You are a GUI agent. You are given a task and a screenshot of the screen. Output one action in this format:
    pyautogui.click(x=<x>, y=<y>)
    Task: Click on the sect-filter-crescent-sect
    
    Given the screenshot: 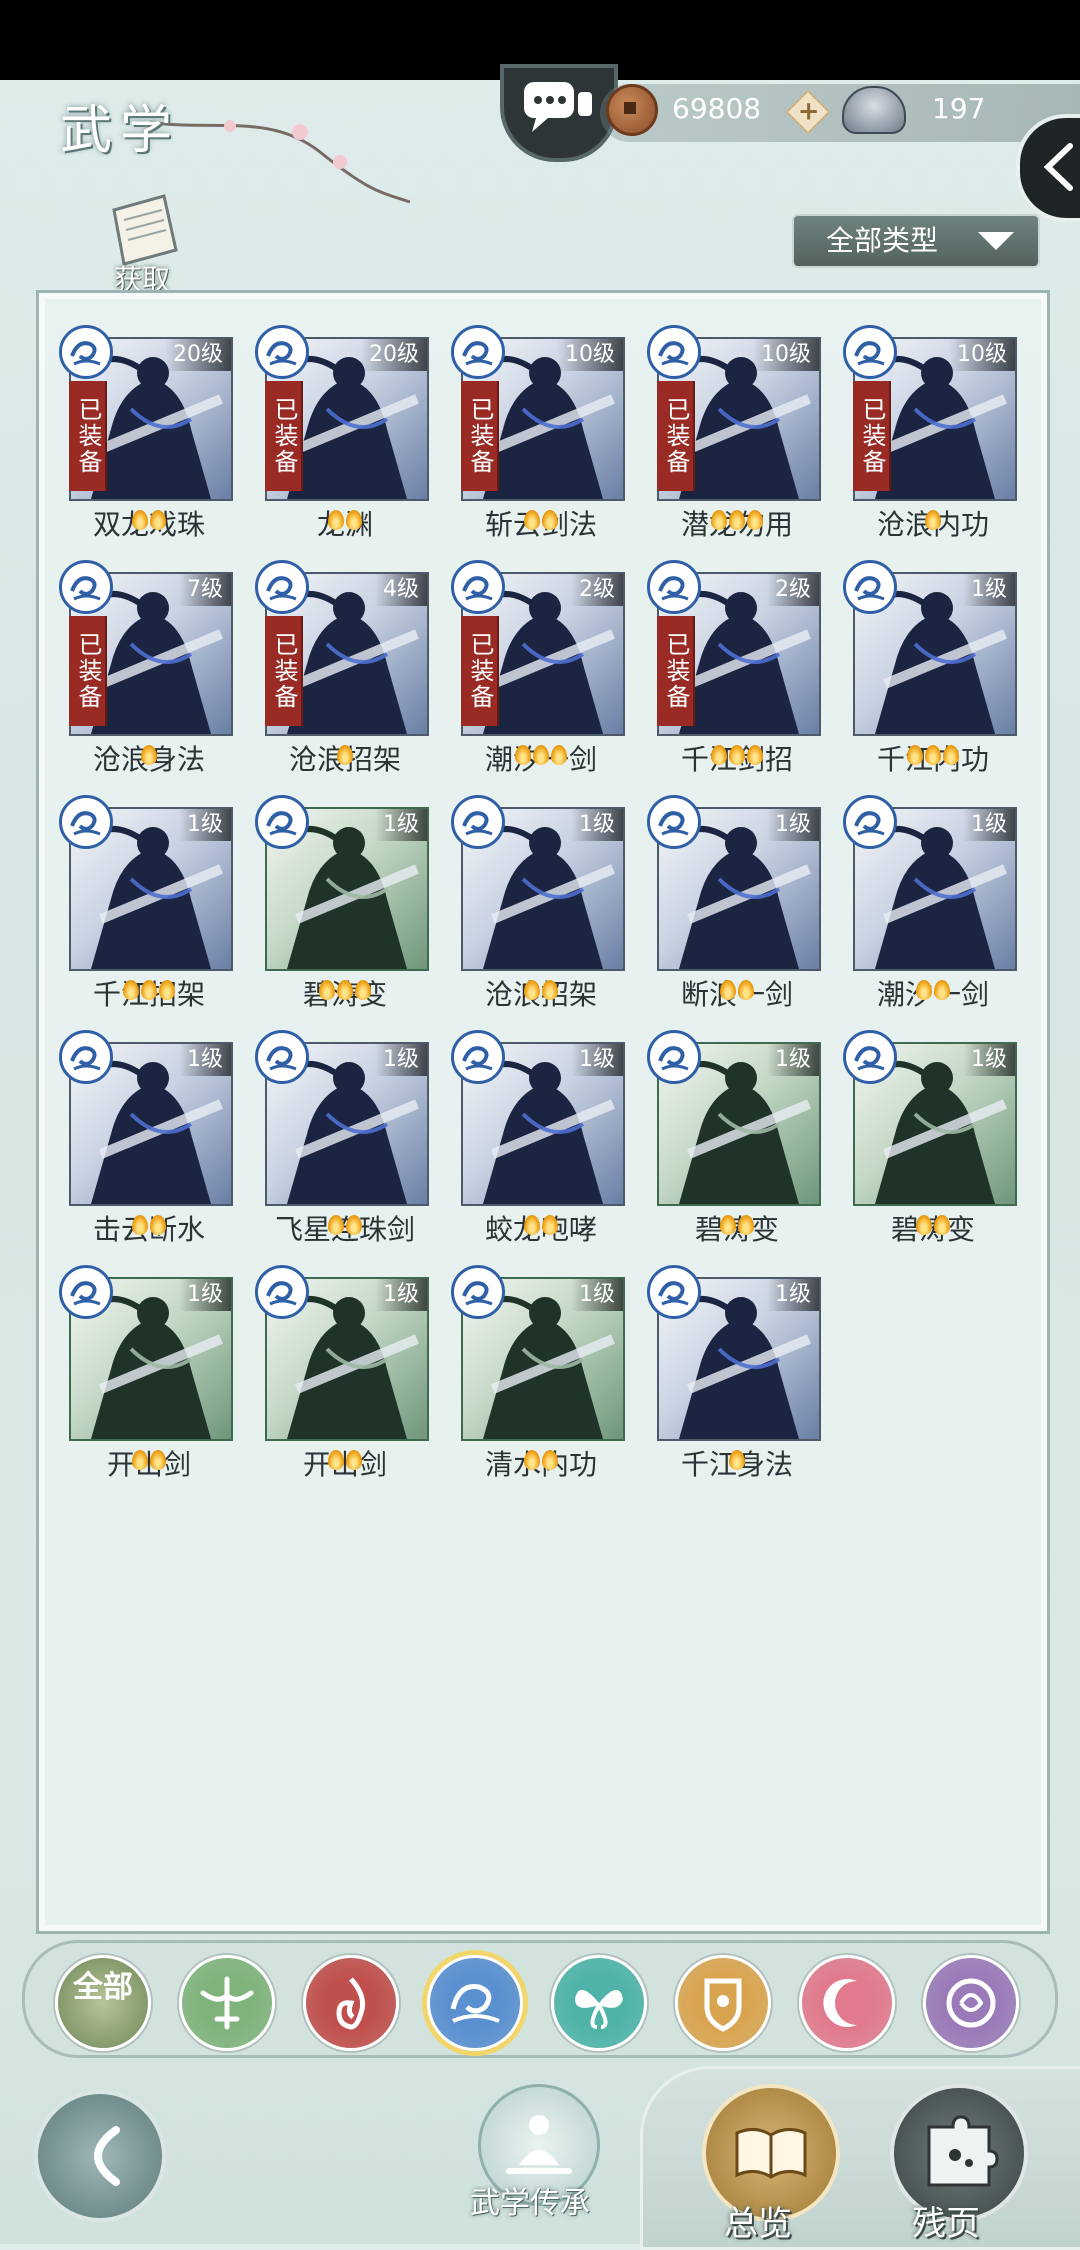 What is the action you would take?
    pyautogui.click(x=847, y=2003)
    